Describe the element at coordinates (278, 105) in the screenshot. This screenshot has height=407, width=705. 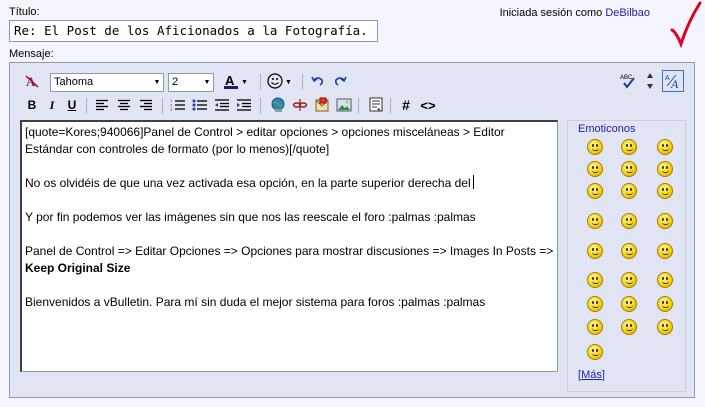
I see `insert-link-icon` at that location.